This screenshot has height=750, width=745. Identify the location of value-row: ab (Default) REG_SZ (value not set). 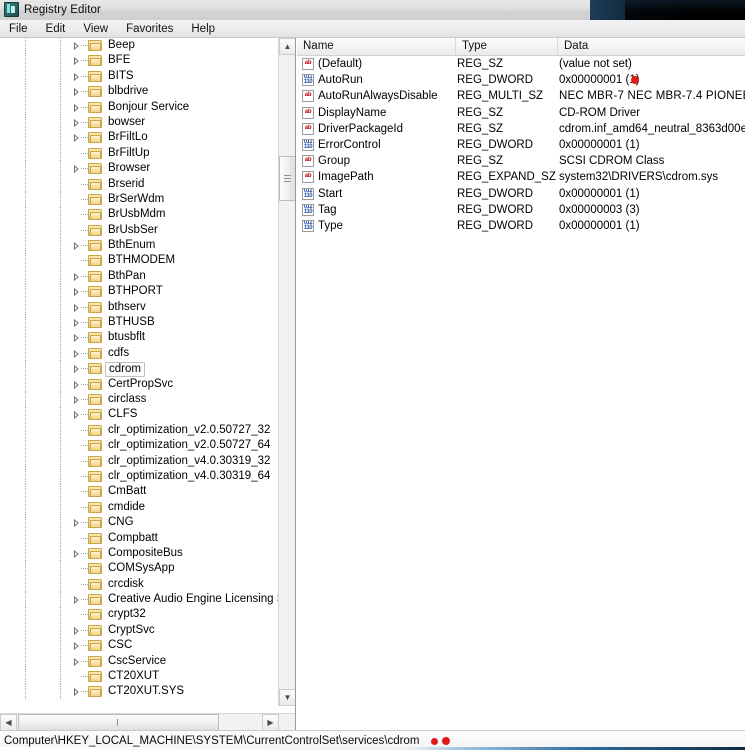
(521, 64).